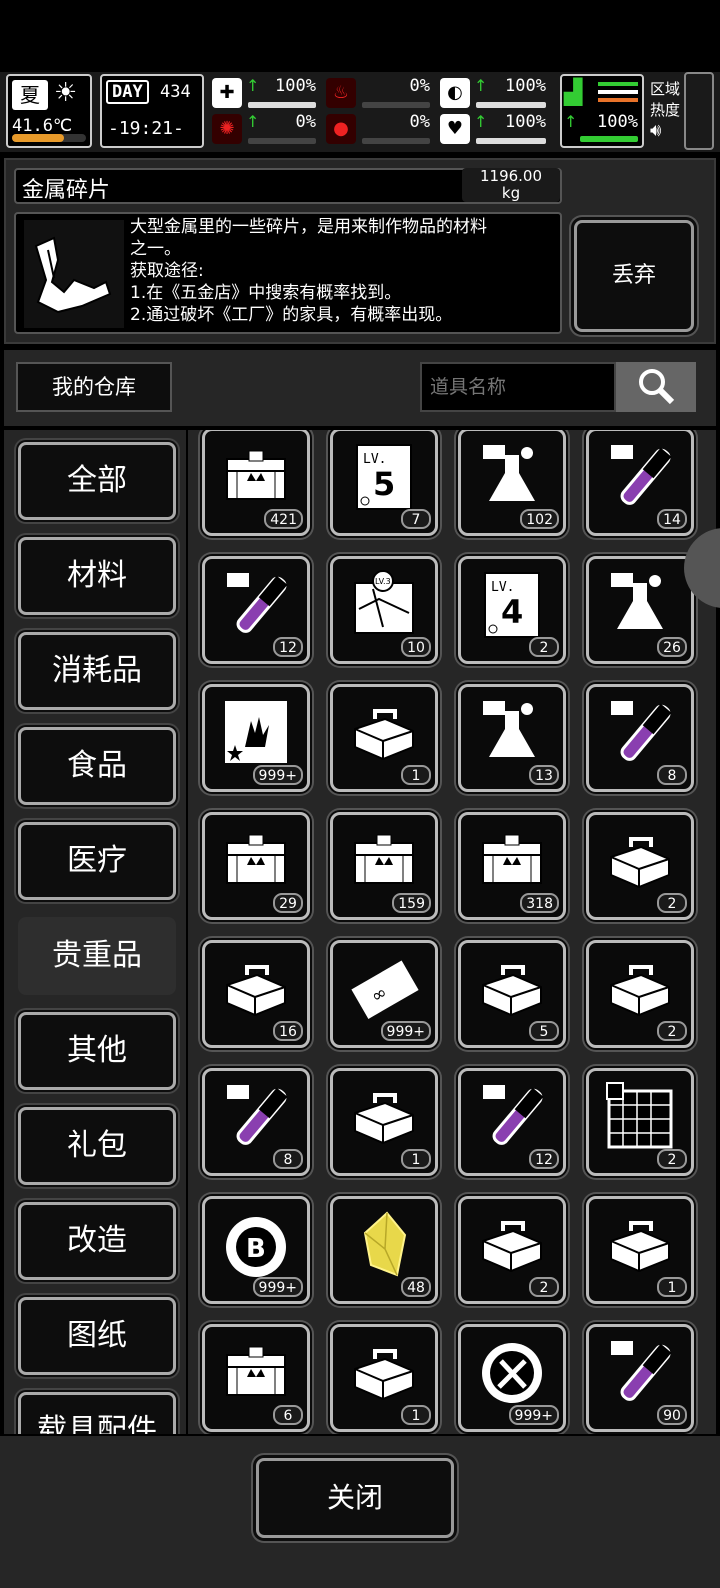 The image size is (720, 1588). What do you see at coordinates (97, 576) in the screenshot?
I see `category-tab: 材料` at bounding box center [97, 576].